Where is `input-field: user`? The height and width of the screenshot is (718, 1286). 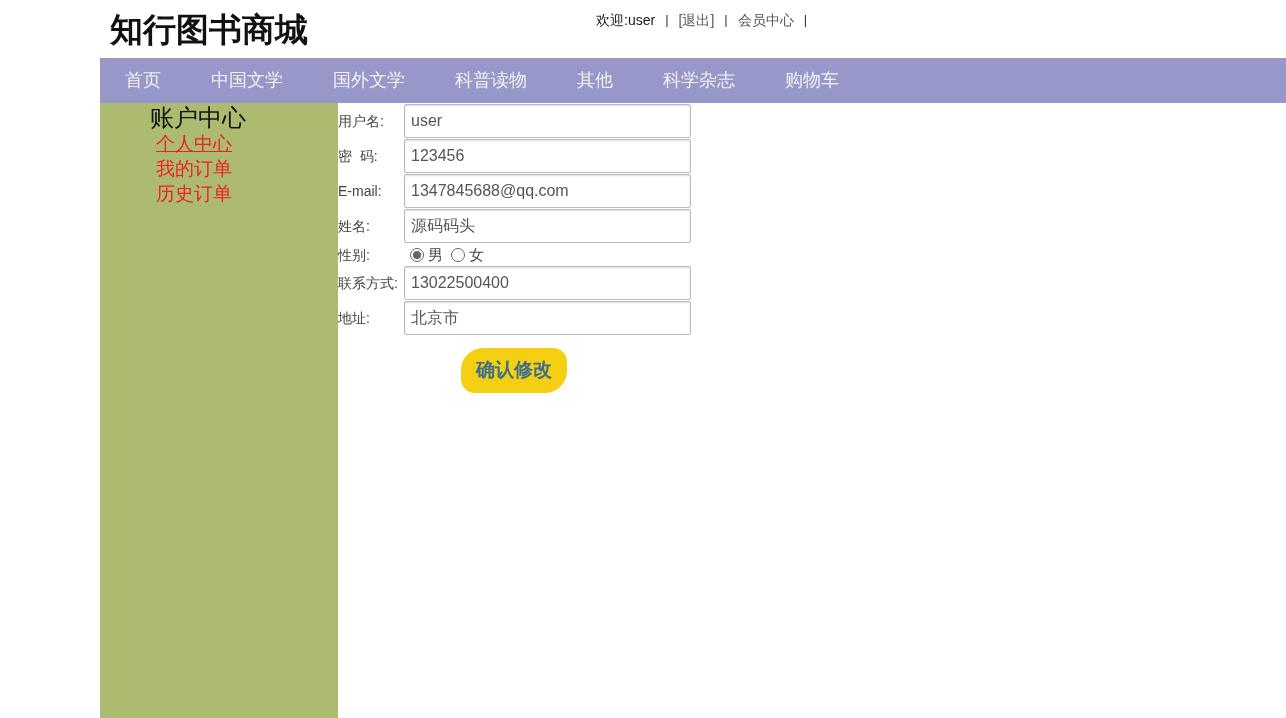
input-field: user is located at coordinates (547, 121).